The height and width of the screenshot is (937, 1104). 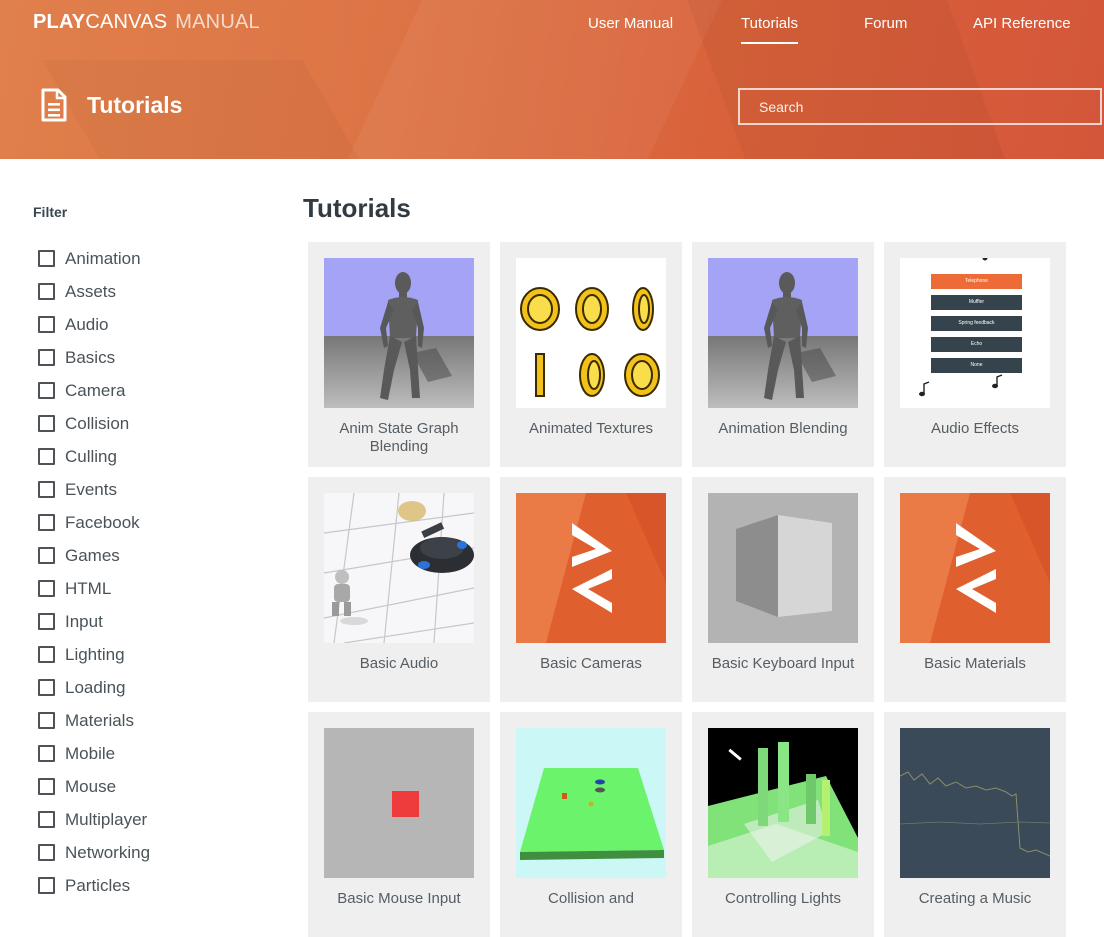 What do you see at coordinates (94, 621) in the screenshot?
I see `filter-item: Input` at bounding box center [94, 621].